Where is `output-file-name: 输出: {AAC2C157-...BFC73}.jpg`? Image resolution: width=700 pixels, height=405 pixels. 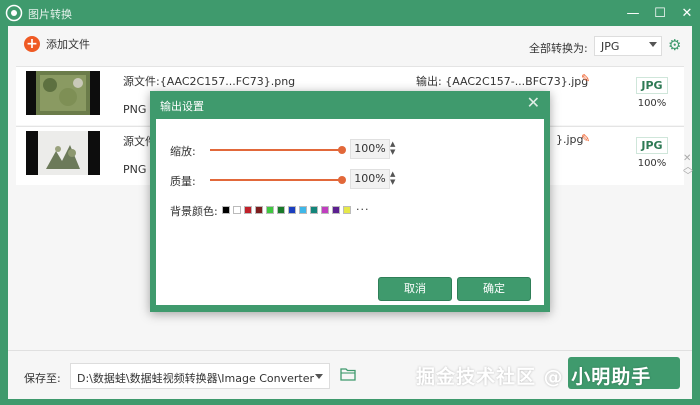 output-file-name: 输出: {AAC2C157-...BFC73}.jpg is located at coordinates (502, 81).